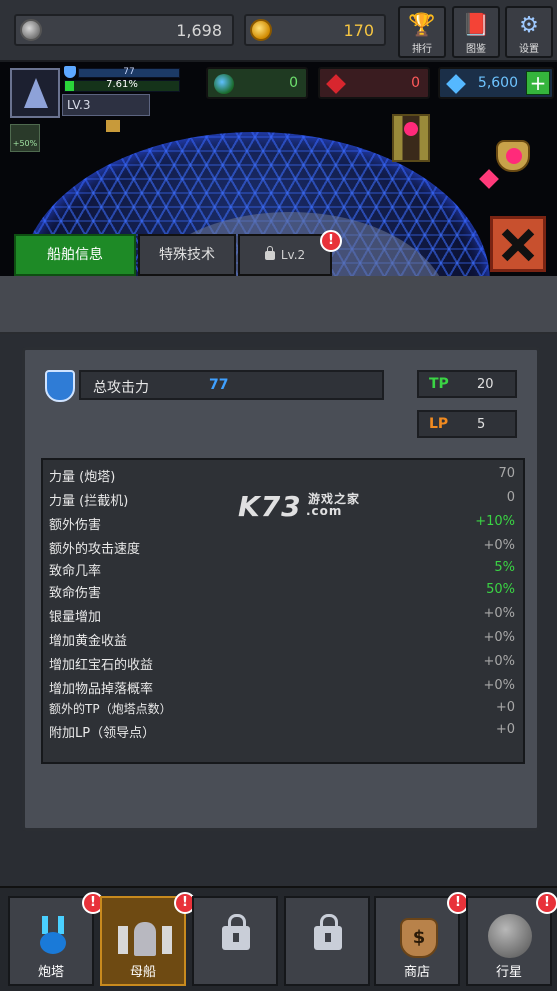 The width and height of the screenshot is (557, 991). What do you see at coordinates (75, 571) in the screenshot?
I see `stat-name: 致命几率` at bounding box center [75, 571].